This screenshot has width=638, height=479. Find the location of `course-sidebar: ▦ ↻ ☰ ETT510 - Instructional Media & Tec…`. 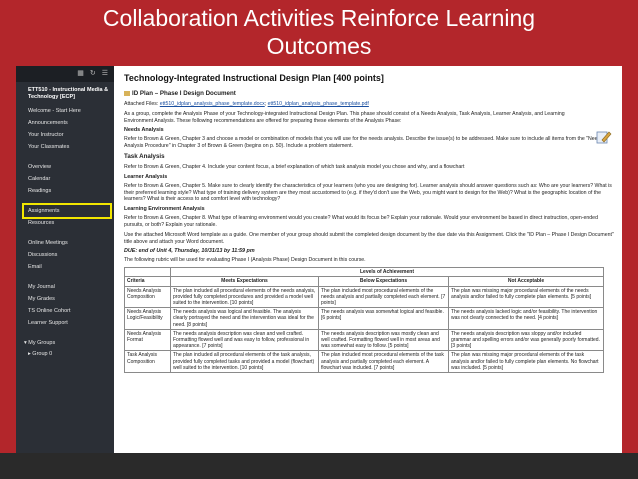

course-sidebar: ▦ ↻ ☰ ETT510 - Instructional Media & Tec… is located at coordinates (65, 272).